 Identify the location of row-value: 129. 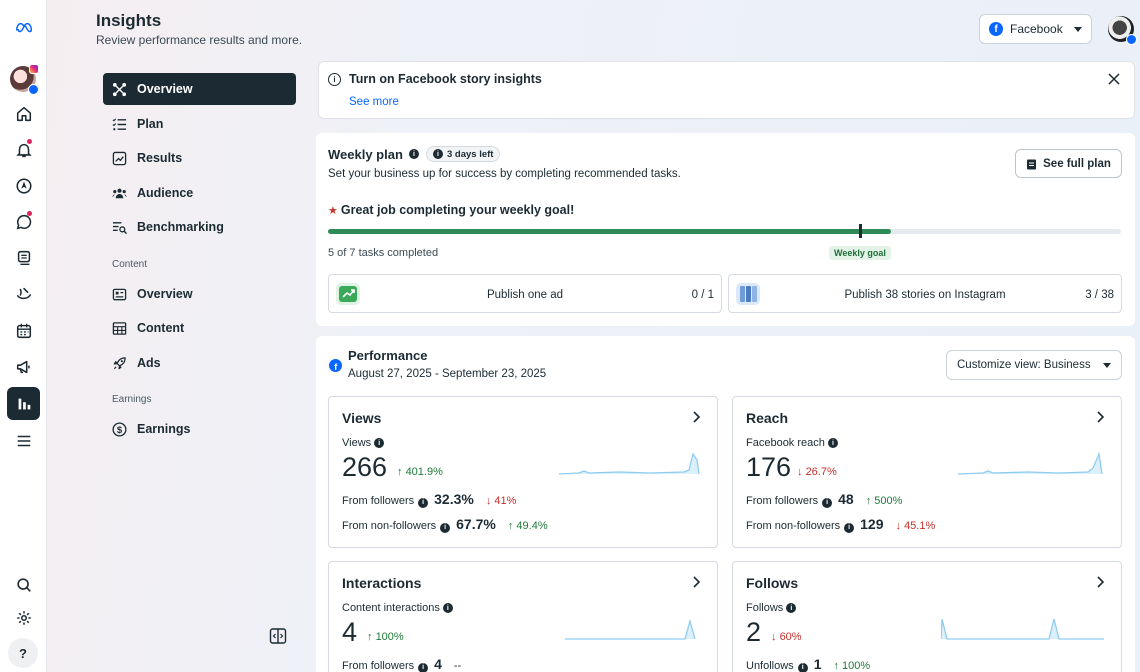
(872, 524).